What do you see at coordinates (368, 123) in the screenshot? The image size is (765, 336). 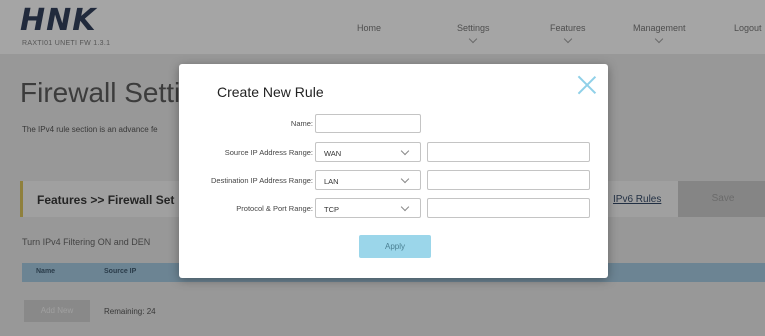 I see `name-input` at bounding box center [368, 123].